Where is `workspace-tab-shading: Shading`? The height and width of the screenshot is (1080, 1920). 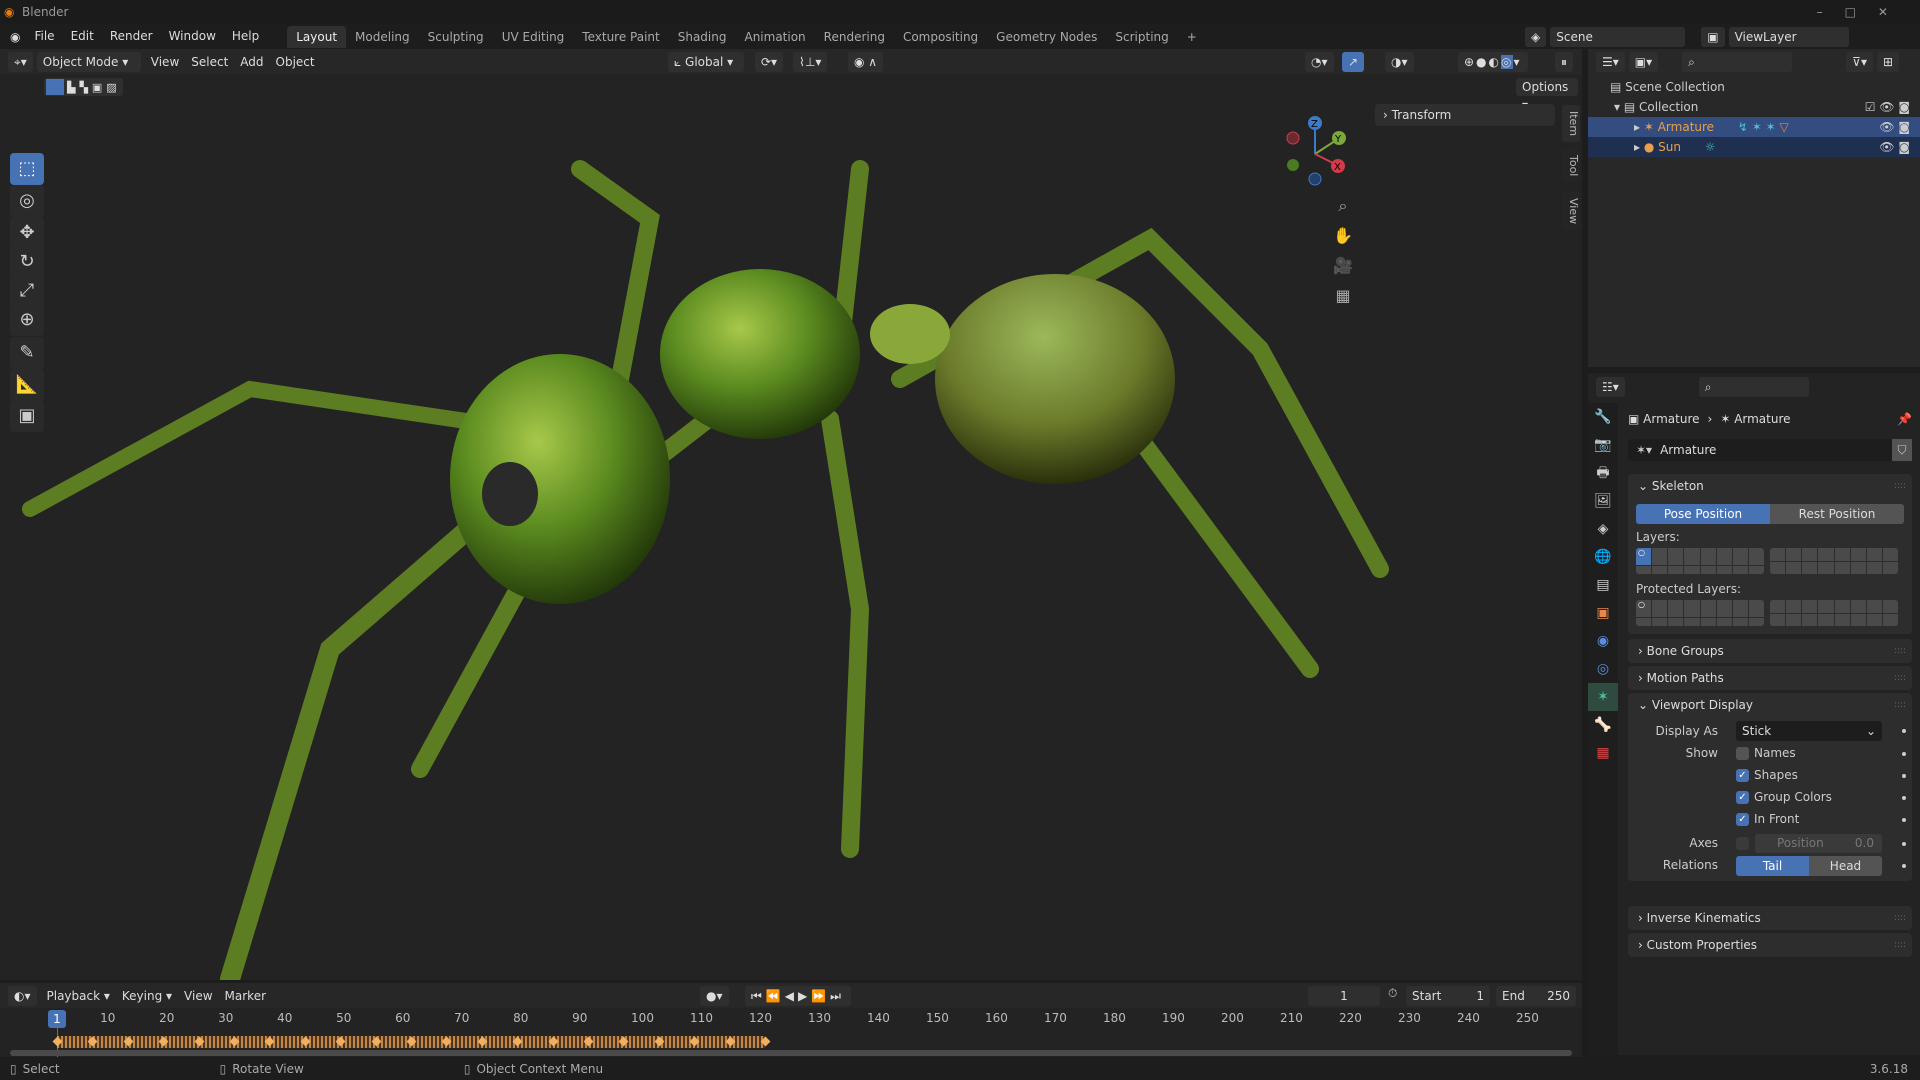
workspace-tab-shading: Shading is located at coordinates (702, 37).